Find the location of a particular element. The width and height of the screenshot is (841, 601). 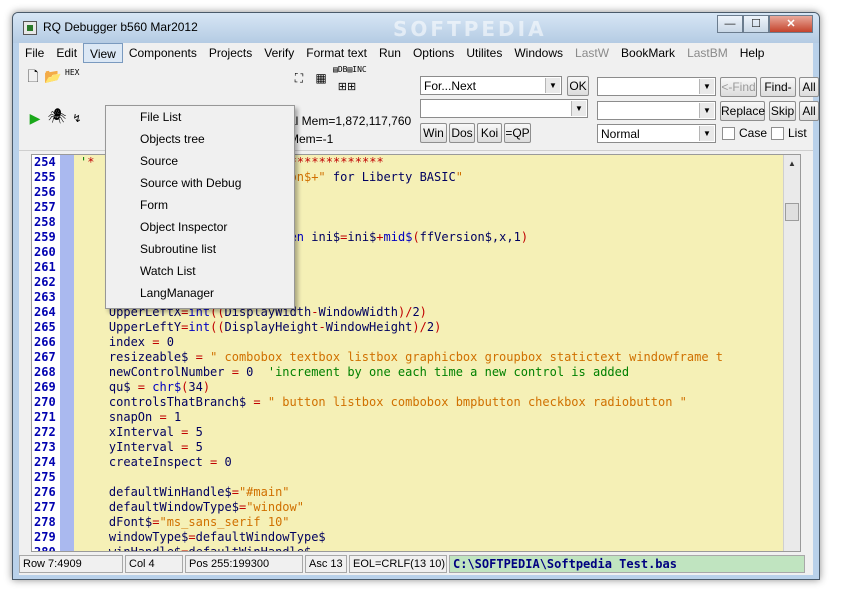

replace-all-button: All is located at coordinates (809, 111).